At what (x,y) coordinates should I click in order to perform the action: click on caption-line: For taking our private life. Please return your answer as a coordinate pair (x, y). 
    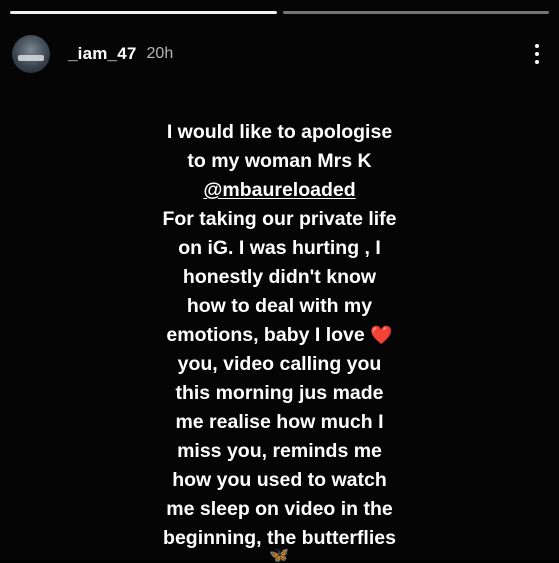
    Looking at the image, I should click on (279, 219).